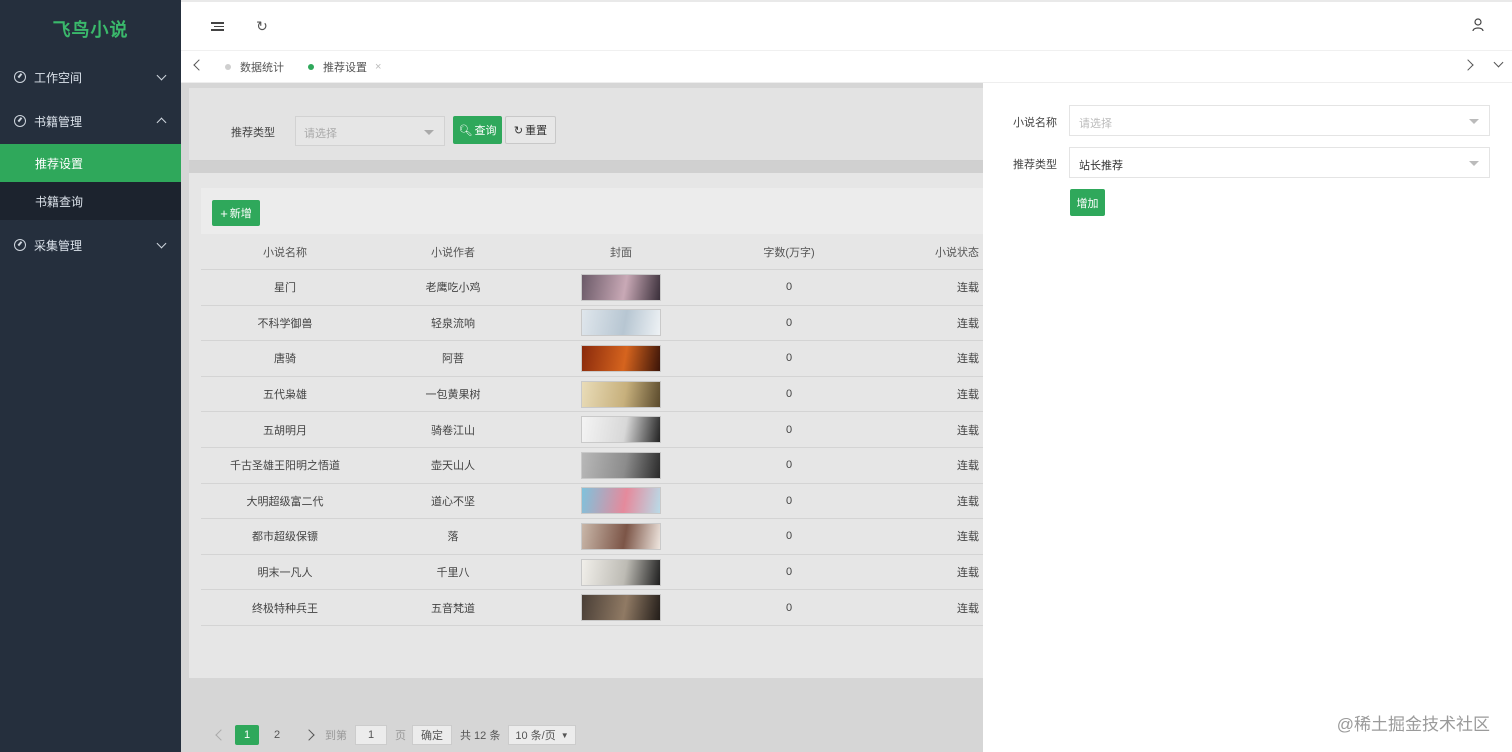  What do you see at coordinates (371, 735) in the screenshot?
I see `goto-page-input: 1` at bounding box center [371, 735].